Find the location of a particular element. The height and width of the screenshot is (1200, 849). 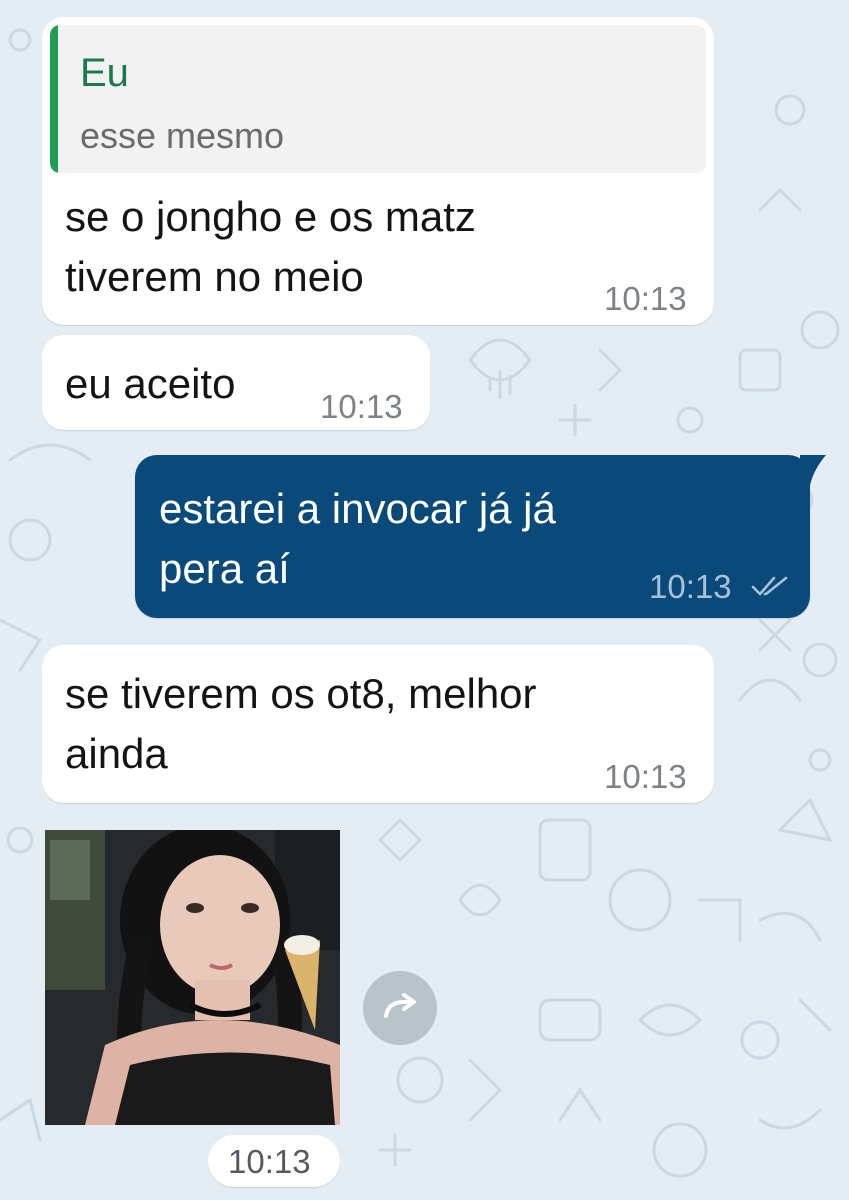

reply-author: Eu is located at coordinates (104, 73).